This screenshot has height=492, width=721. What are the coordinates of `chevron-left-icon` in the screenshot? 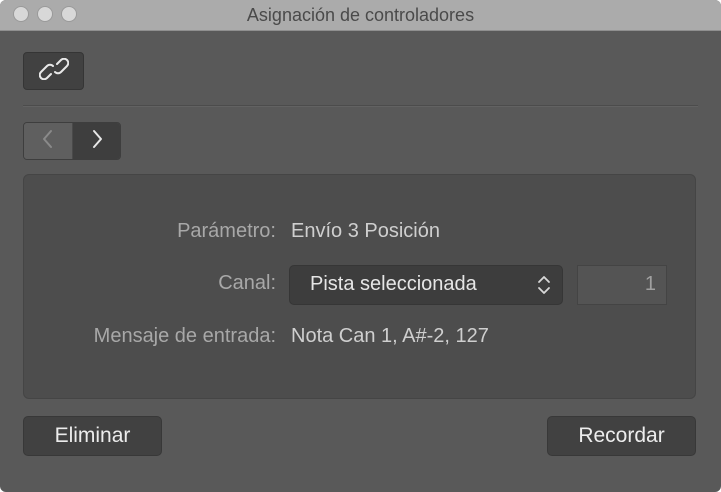 It's located at (48, 141).